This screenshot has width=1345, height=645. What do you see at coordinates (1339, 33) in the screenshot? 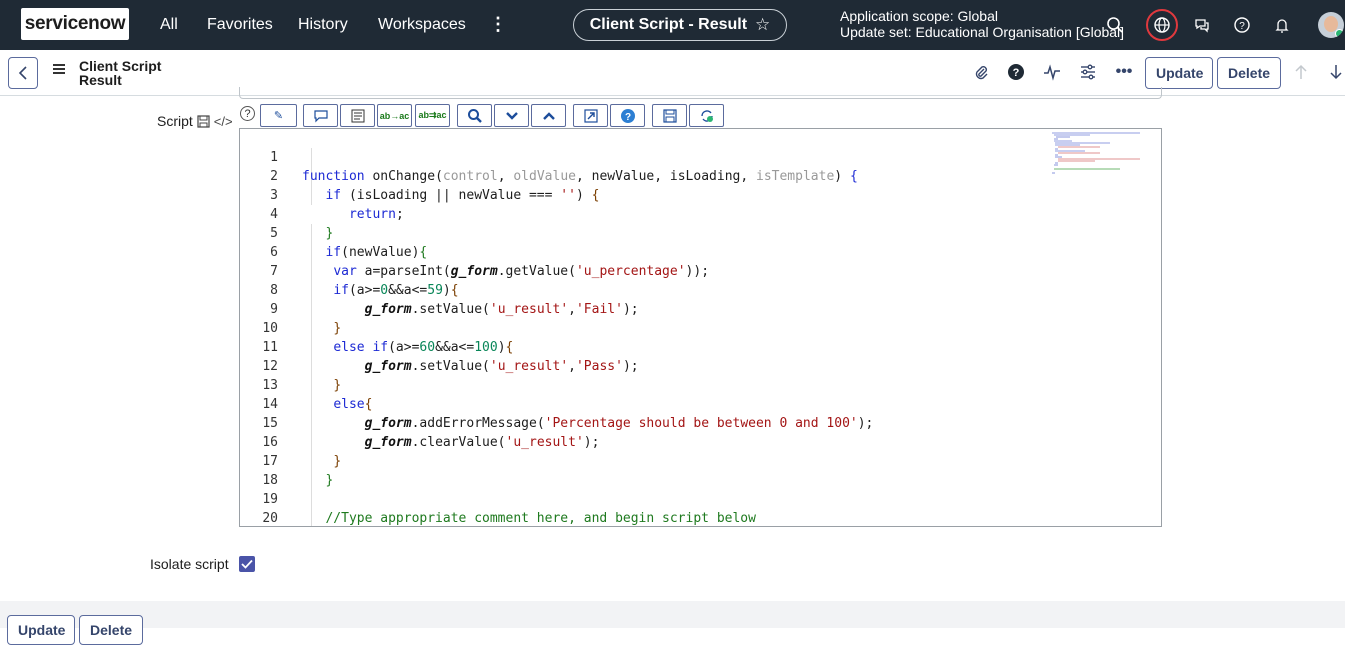
I see `online-status-dot` at bounding box center [1339, 33].